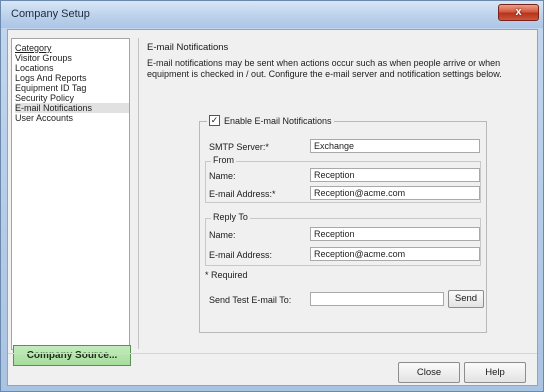 The width and height of the screenshot is (544, 392). Describe the element at coordinates (429, 372) in the screenshot. I see `close-button: Close` at that location.